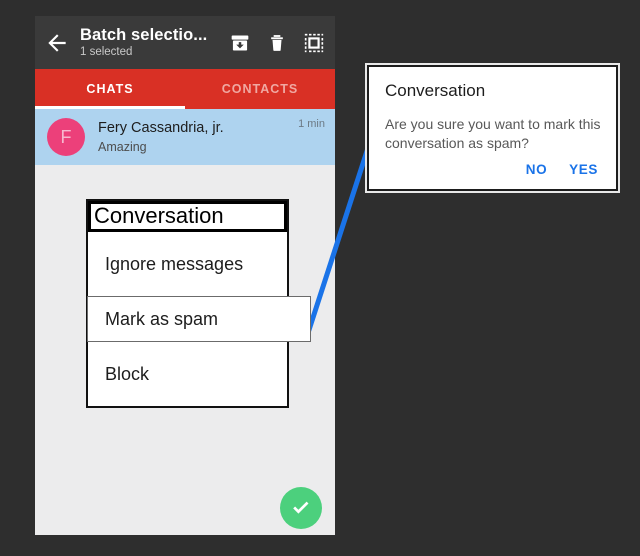 Image resolution: width=640 pixels, height=556 pixels. Describe the element at coordinates (240, 43) in the screenshot. I see `archive-icon` at that location.